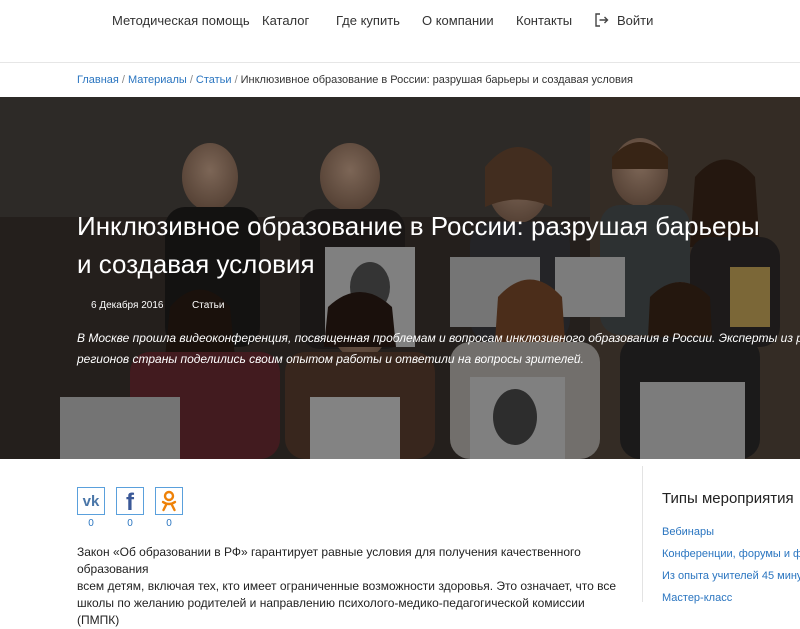 This screenshot has width=800, height=629. I want to click on login-link: Войти, so click(624, 20).